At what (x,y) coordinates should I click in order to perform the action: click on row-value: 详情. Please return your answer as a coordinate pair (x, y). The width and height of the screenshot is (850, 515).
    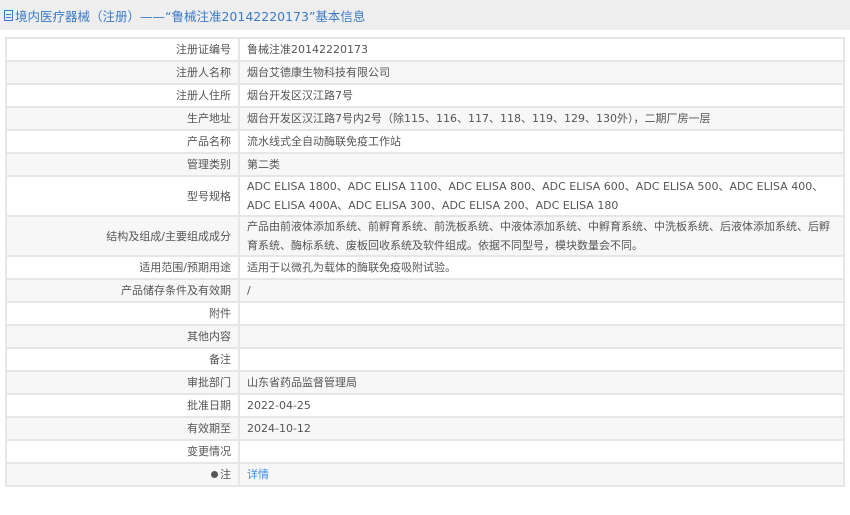
    Looking at the image, I should click on (541, 474).